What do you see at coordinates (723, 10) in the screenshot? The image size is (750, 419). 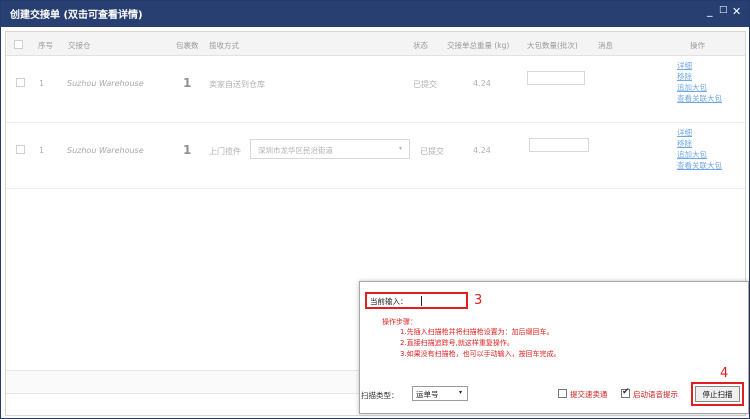 I see `maximize-icon: □` at bounding box center [723, 10].